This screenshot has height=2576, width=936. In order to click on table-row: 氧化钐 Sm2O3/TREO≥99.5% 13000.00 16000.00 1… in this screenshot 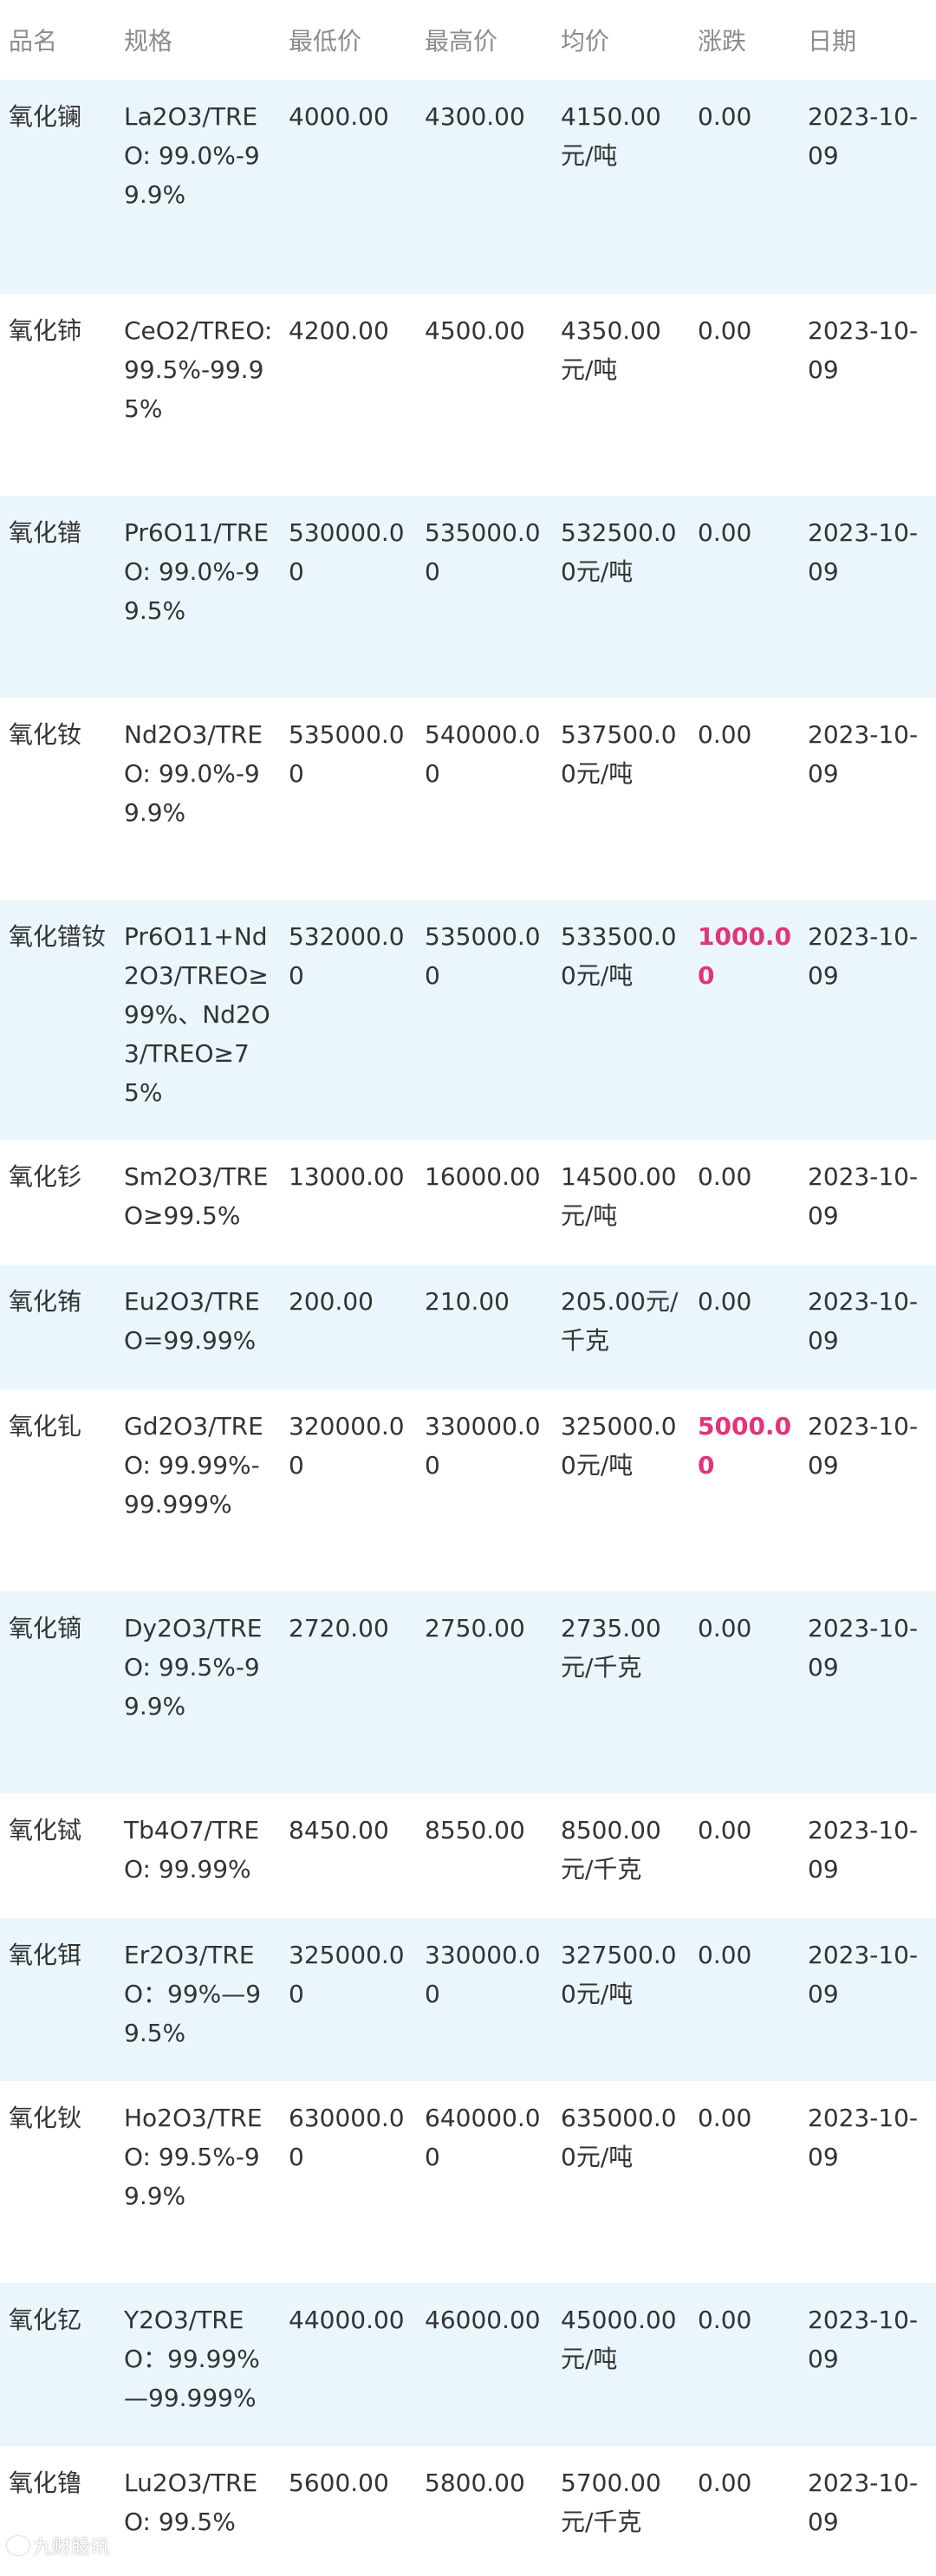, I will do `click(468, 1202)`.